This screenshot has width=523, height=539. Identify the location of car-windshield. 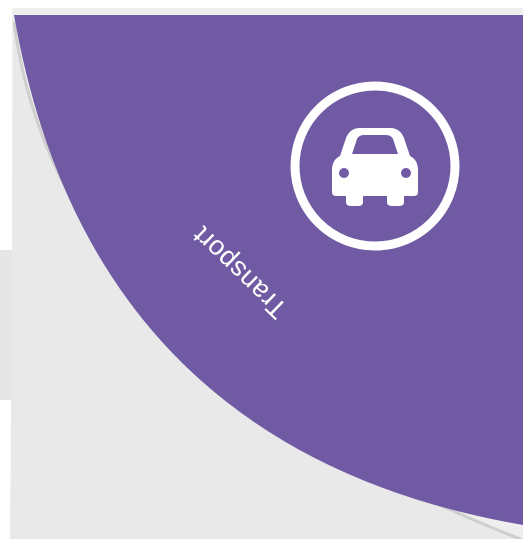
(375, 144).